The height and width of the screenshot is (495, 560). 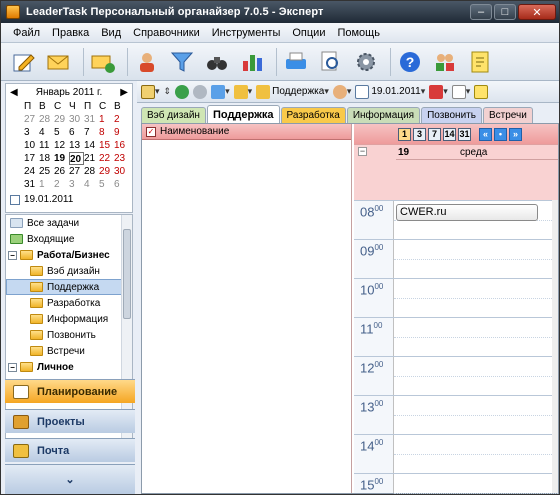 What do you see at coordinates (362, 151) in the screenshot?
I see `collapse-day-icon: −` at bounding box center [362, 151].